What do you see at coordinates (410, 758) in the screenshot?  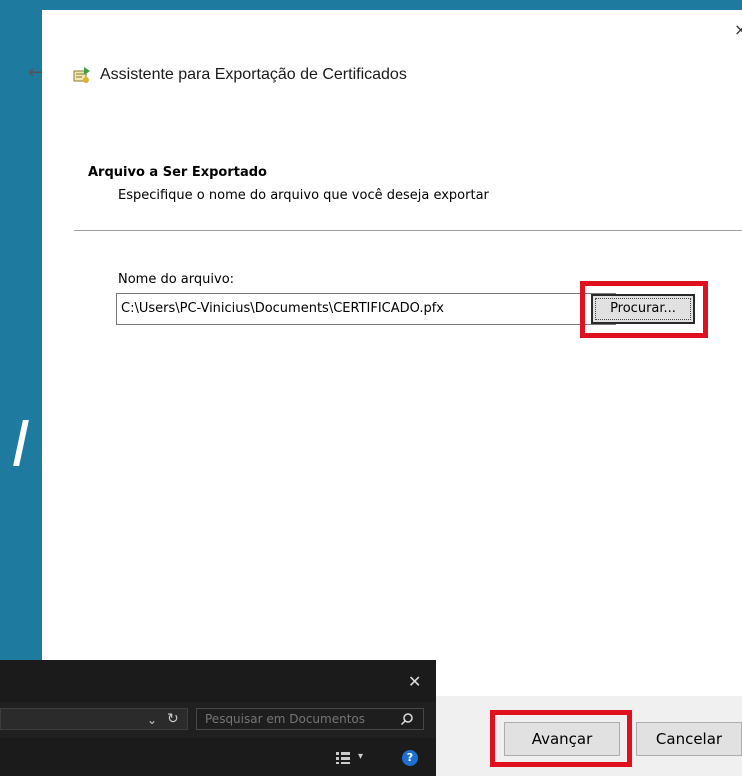 I see `help-icon: ?` at bounding box center [410, 758].